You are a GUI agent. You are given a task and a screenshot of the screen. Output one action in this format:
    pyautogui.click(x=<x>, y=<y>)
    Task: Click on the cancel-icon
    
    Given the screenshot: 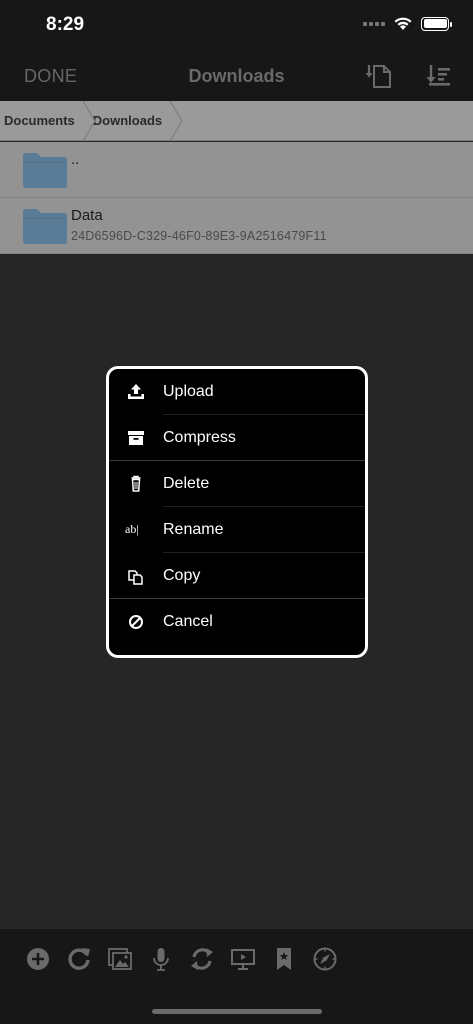 What is the action you would take?
    pyautogui.click(x=136, y=622)
    